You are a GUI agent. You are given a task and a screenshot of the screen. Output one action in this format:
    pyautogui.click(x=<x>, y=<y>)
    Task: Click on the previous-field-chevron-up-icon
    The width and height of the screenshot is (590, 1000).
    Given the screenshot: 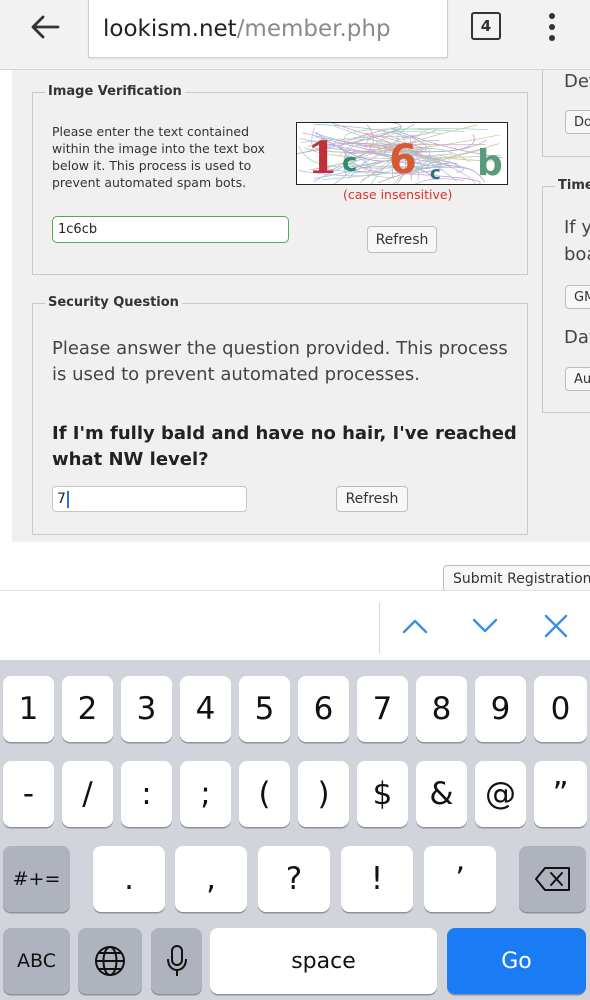 What is the action you would take?
    pyautogui.click(x=415, y=626)
    